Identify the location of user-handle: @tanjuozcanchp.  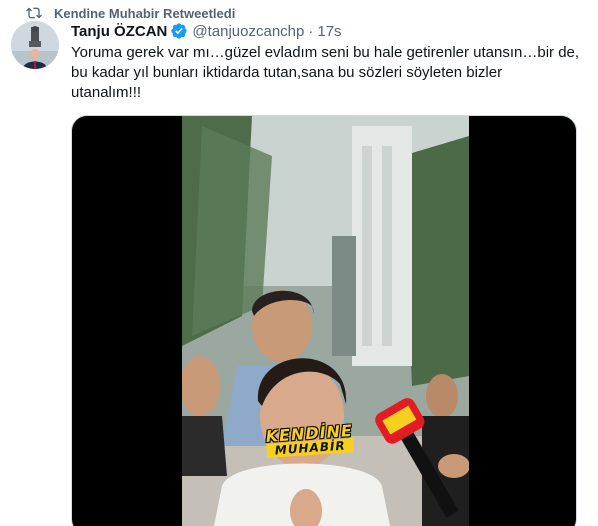
(248, 31).